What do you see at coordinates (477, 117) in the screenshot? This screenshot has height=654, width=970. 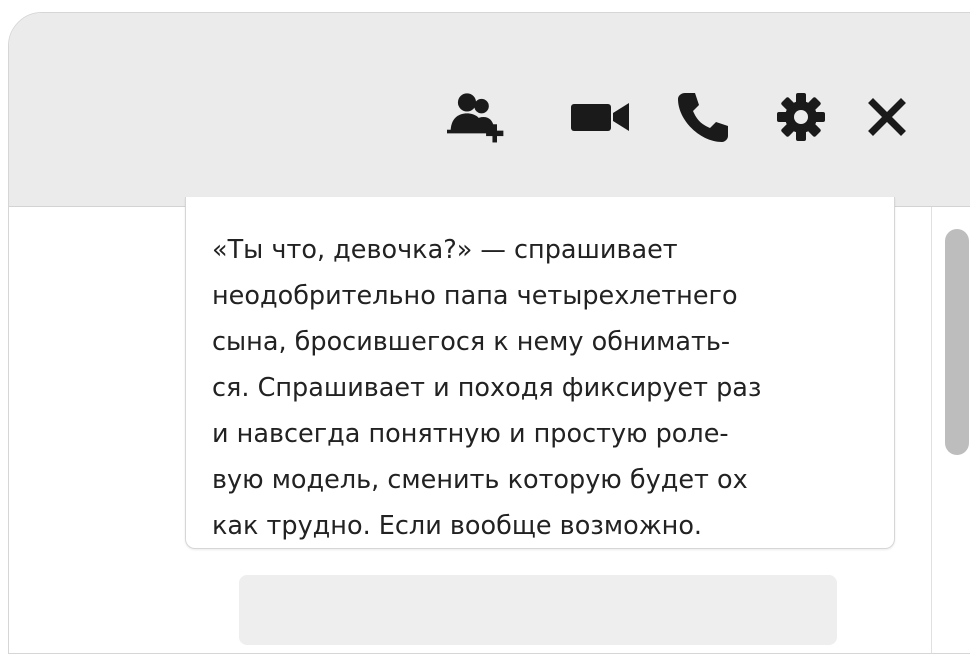 I see `add-contact-icon` at bounding box center [477, 117].